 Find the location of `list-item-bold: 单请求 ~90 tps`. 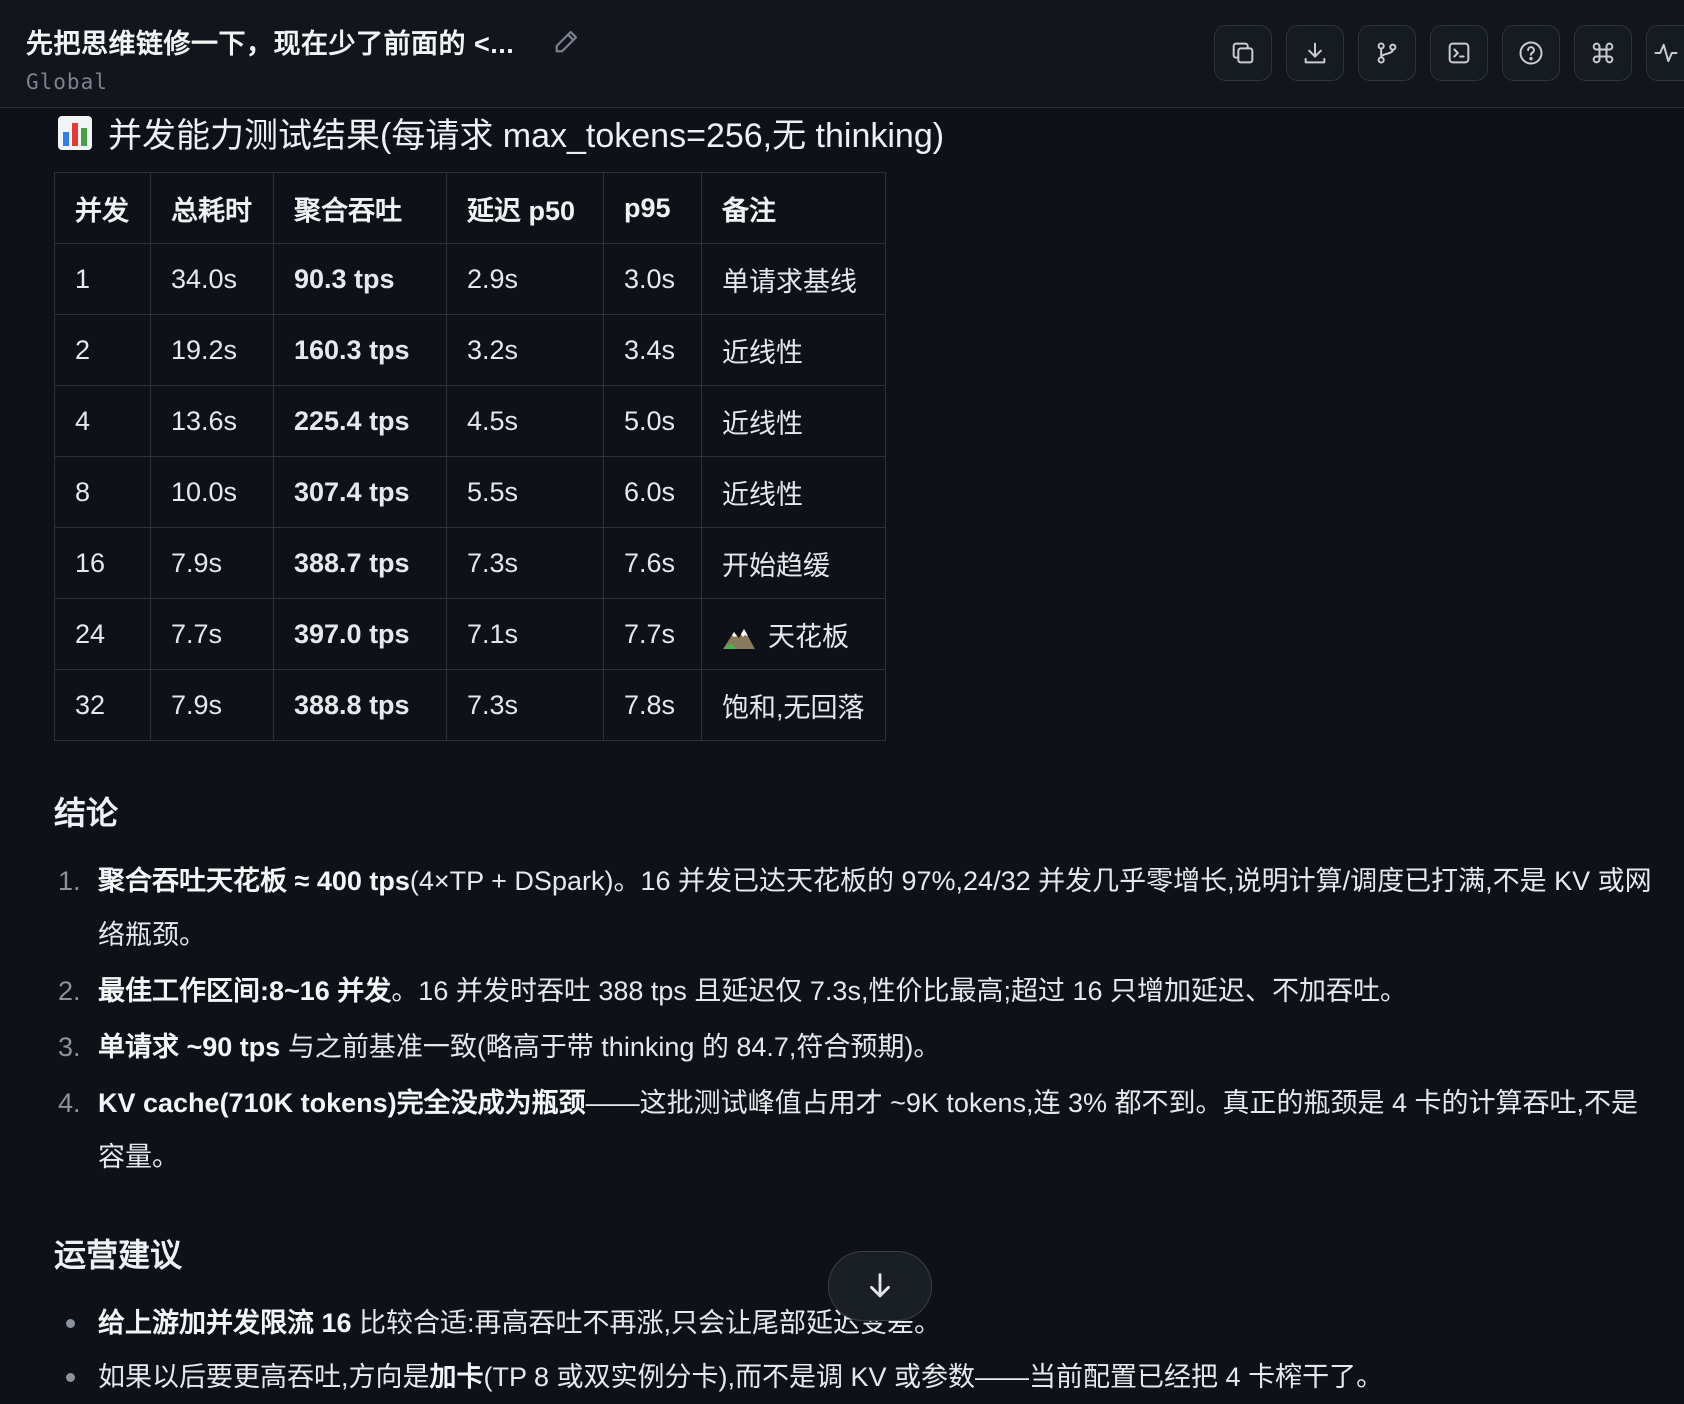

list-item-bold: 单请求 ~90 tps is located at coordinates (189, 1047).